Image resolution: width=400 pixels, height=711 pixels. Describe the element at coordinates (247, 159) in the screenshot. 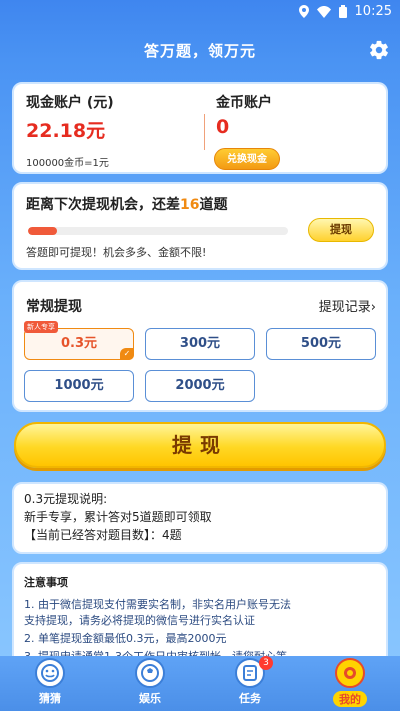

I see `exchange-cash-button: 兑换现金` at that location.